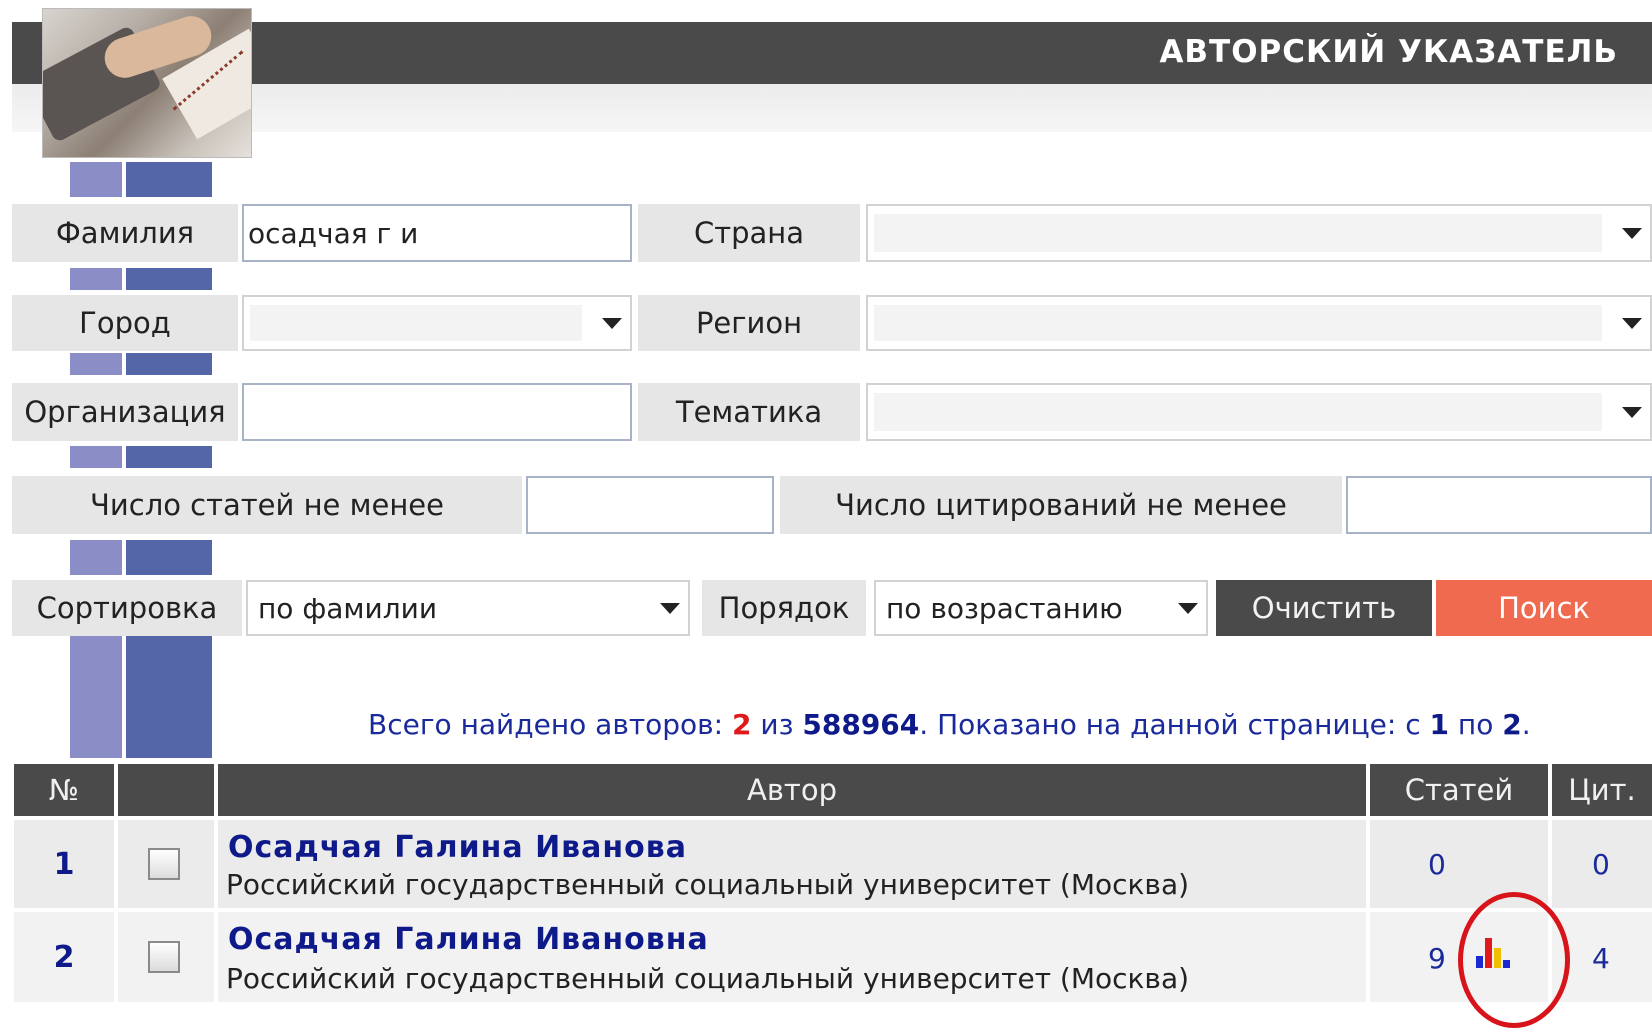 The width and height of the screenshot is (1652, 1033). Describe the element at coordinates (1499, 505) in the screenshot. I see `min-citations-input` at that location.